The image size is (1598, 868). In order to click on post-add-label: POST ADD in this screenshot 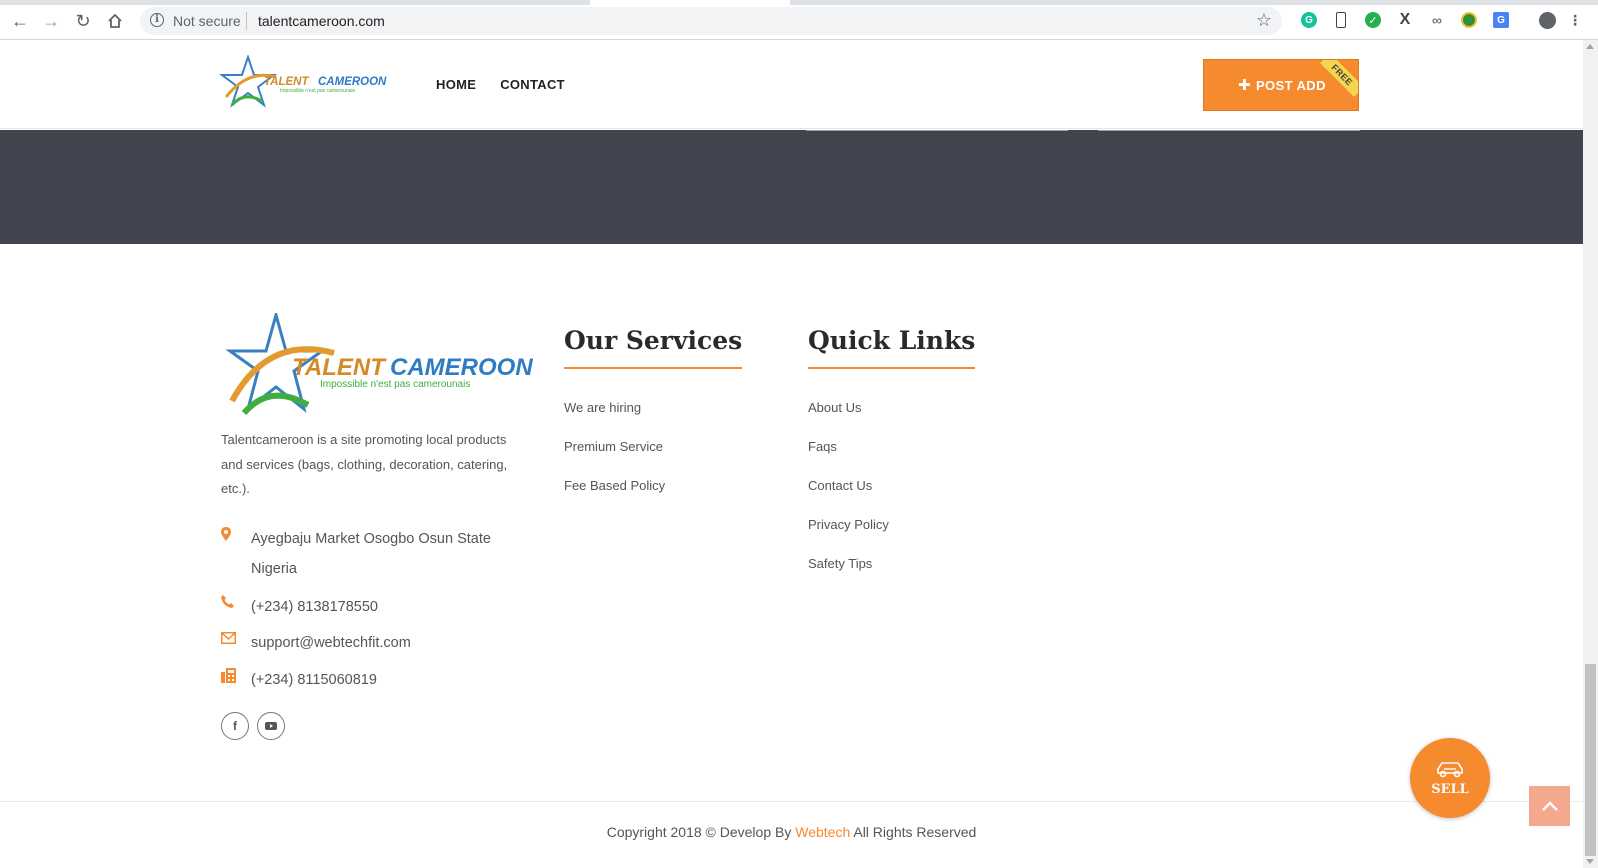, I will do `click(1290, 85)`.